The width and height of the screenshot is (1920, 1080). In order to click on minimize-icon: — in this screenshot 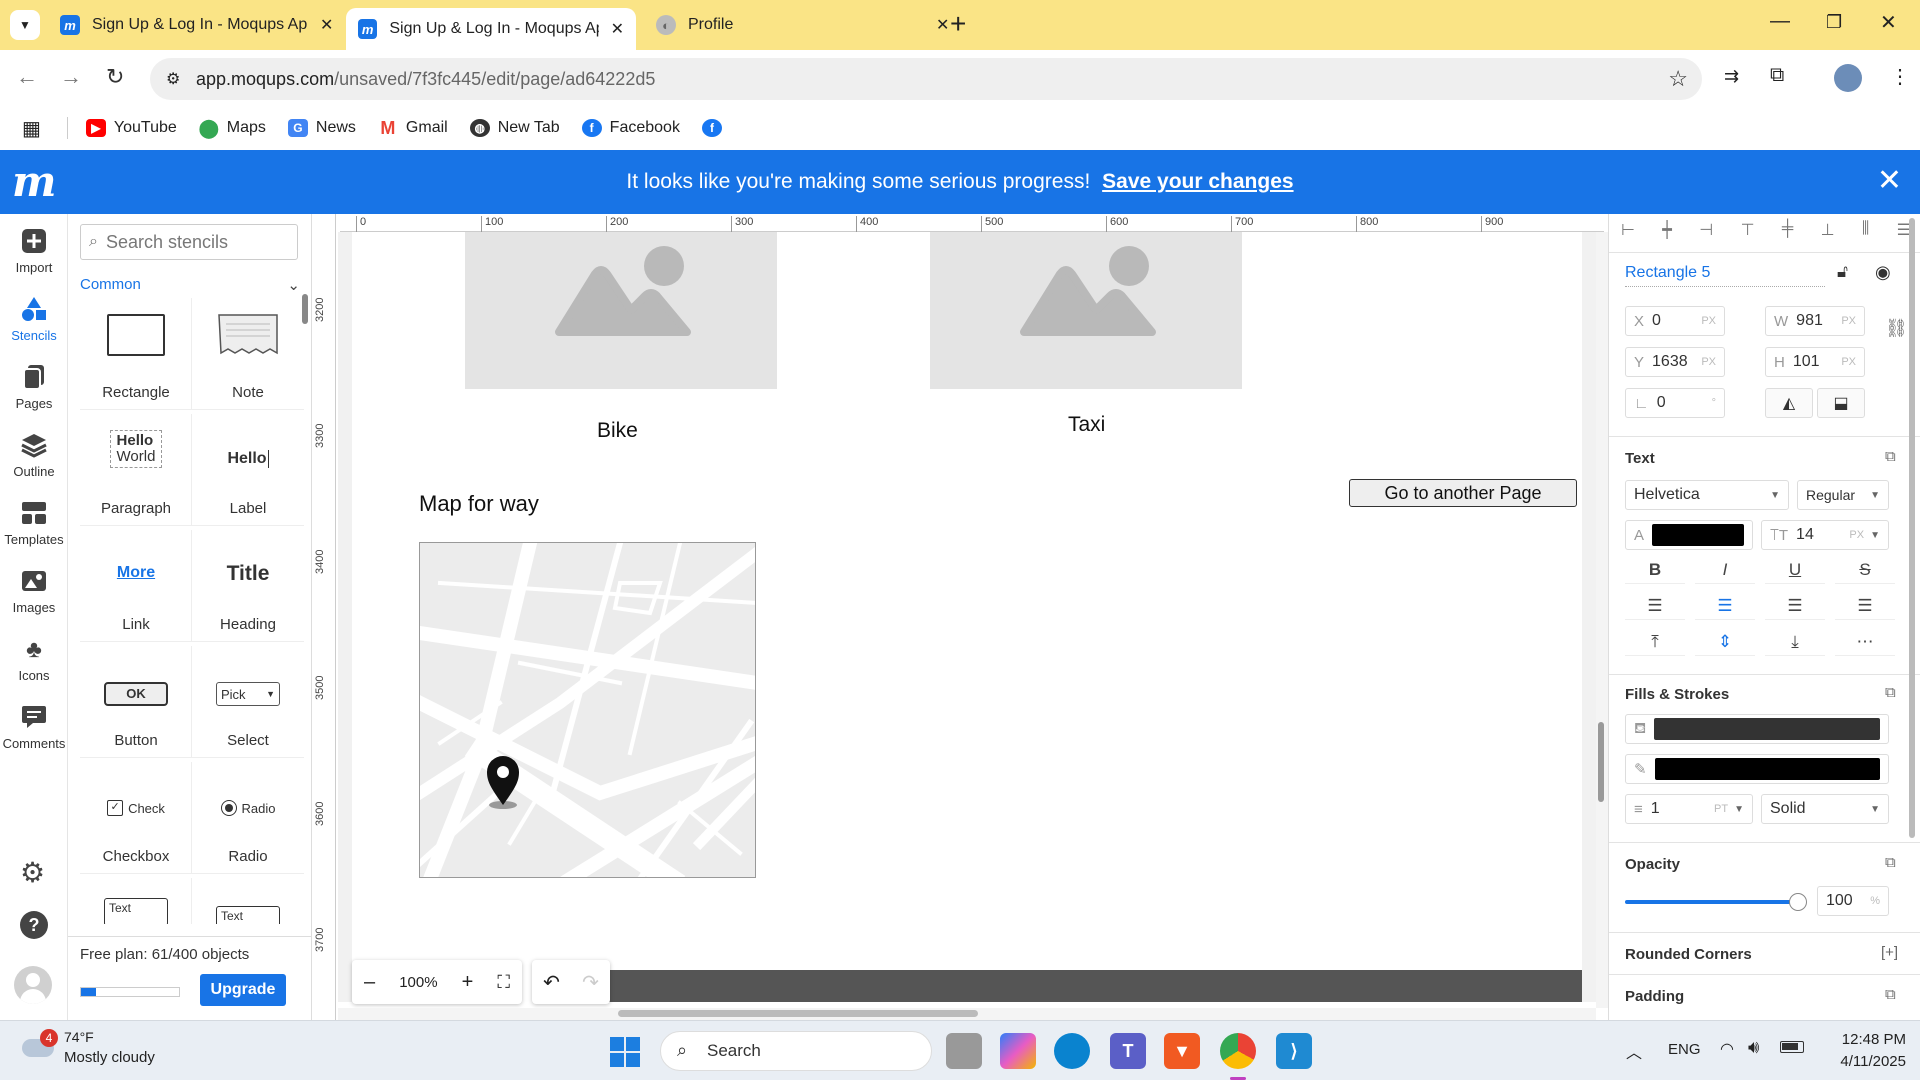, I will do `click(1780, 21)`.